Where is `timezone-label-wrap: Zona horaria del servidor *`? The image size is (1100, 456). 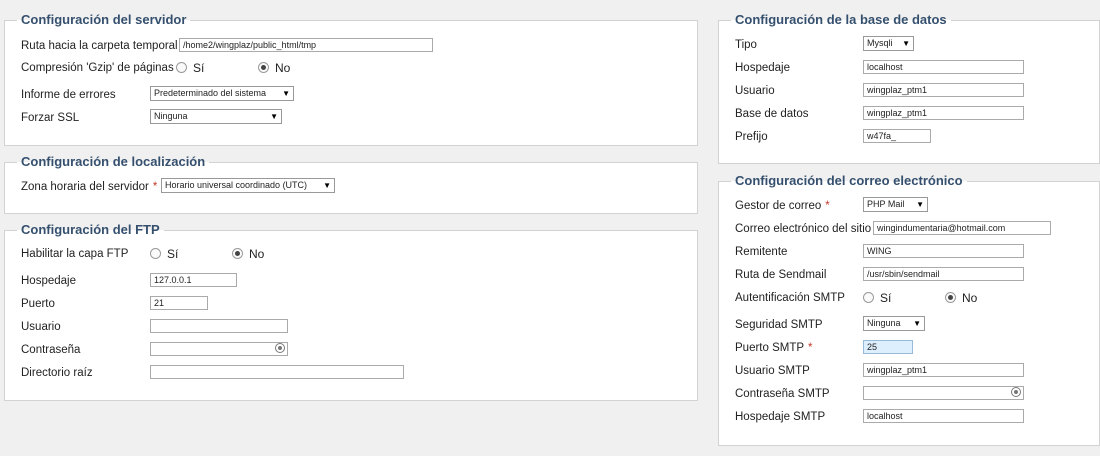
timezone-label-wrap: Zona horaria del servidor * is located at coordinates (89, 187).